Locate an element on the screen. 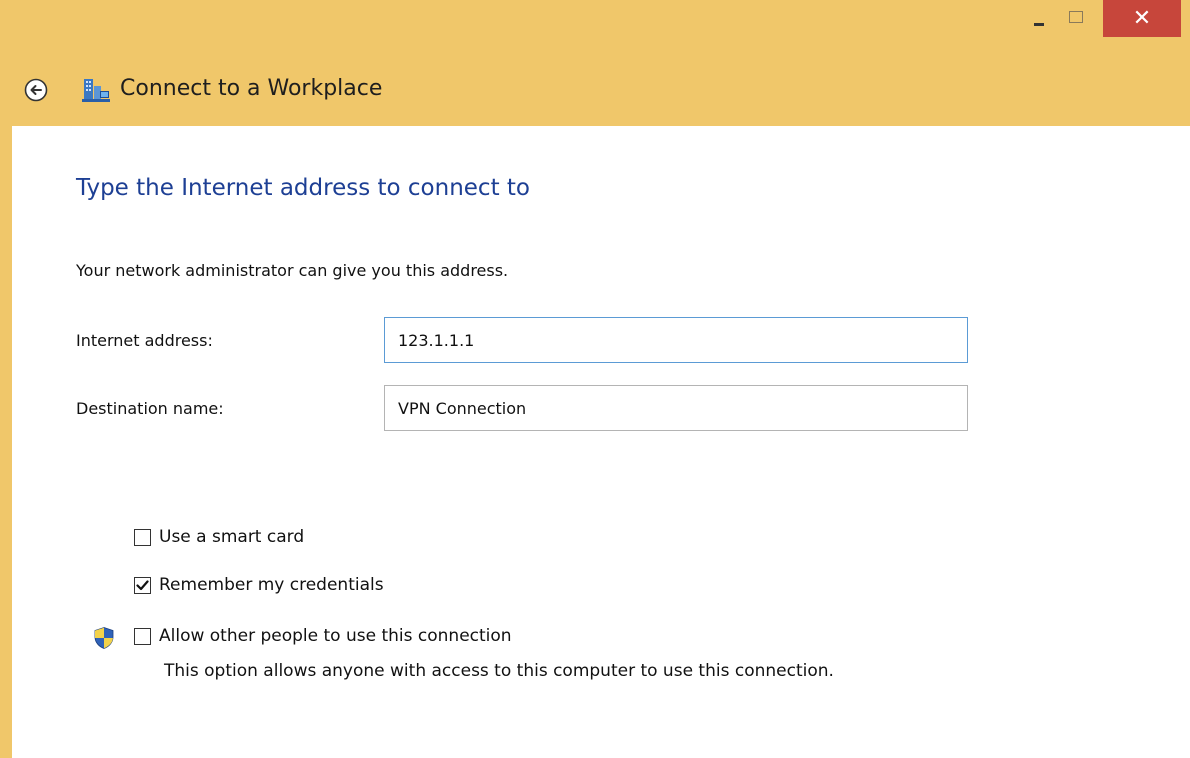 Image resolution: width=1190 pixels, height=758 pixels. checkmark-icon is located at coordinates (142, 584).